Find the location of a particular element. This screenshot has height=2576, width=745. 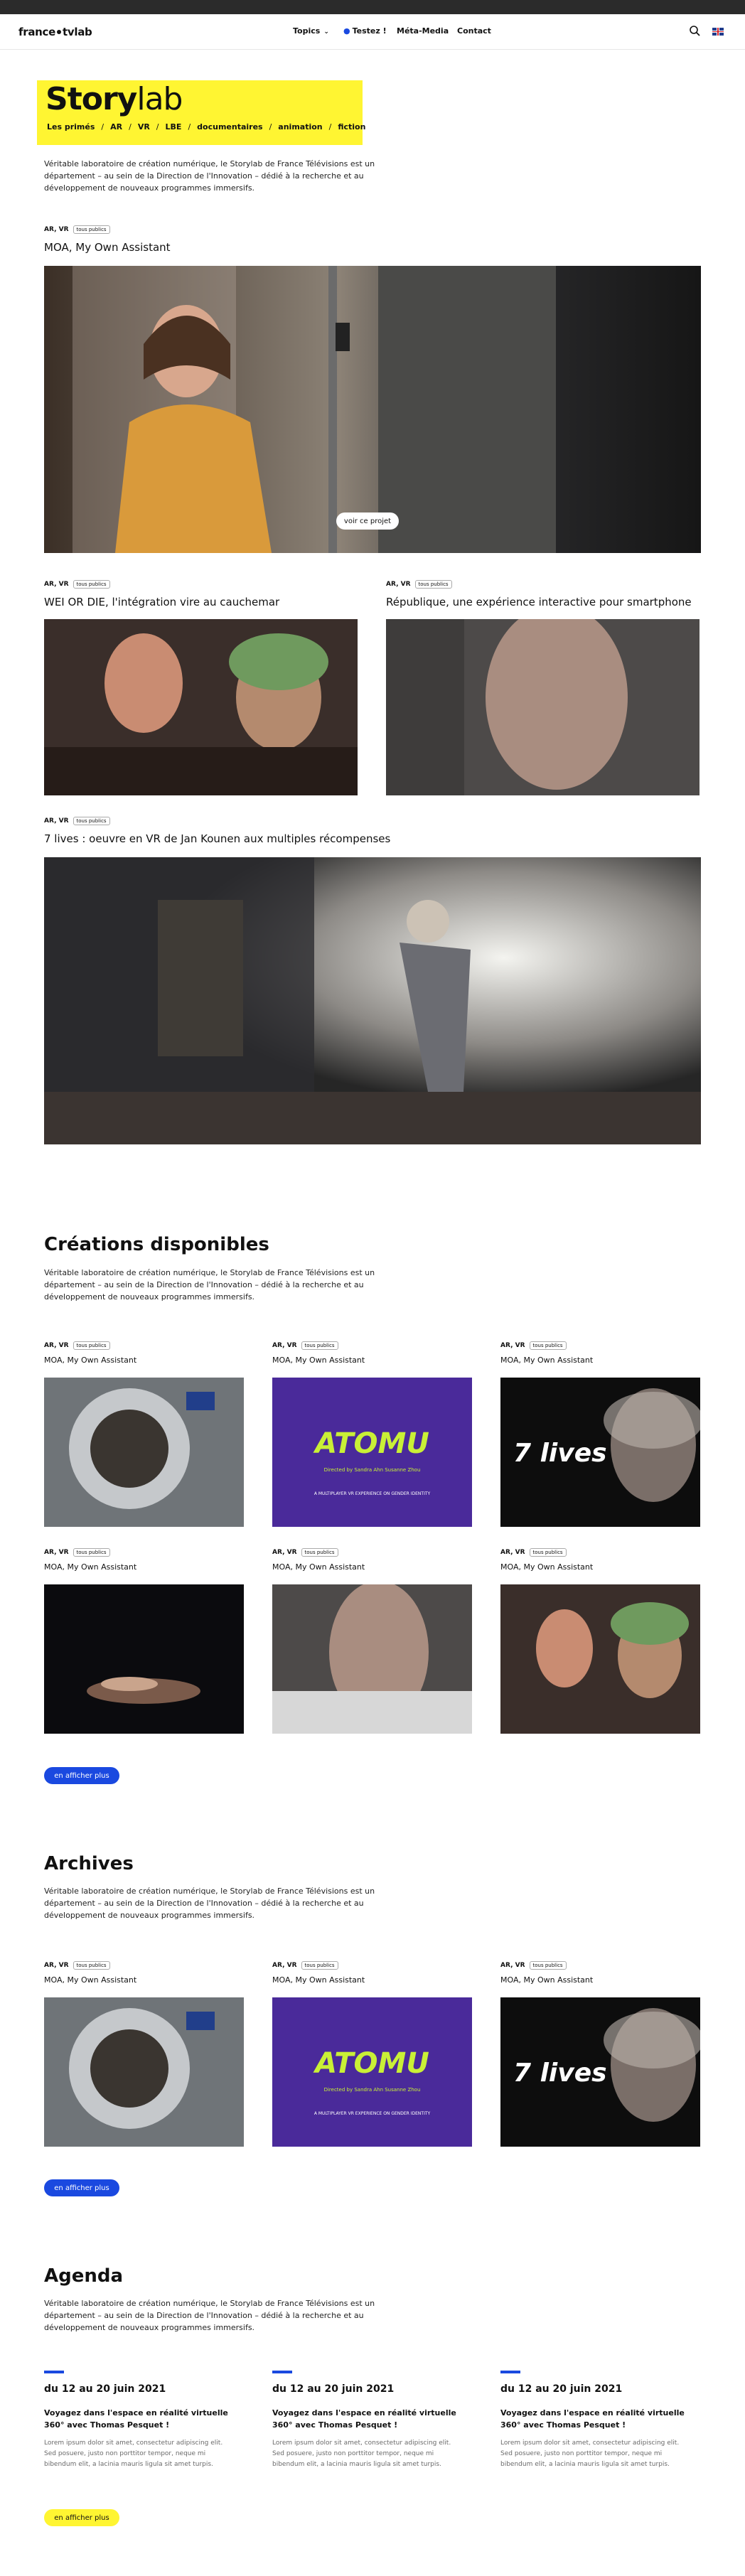

search-icon is located at coordinates (695, 31).